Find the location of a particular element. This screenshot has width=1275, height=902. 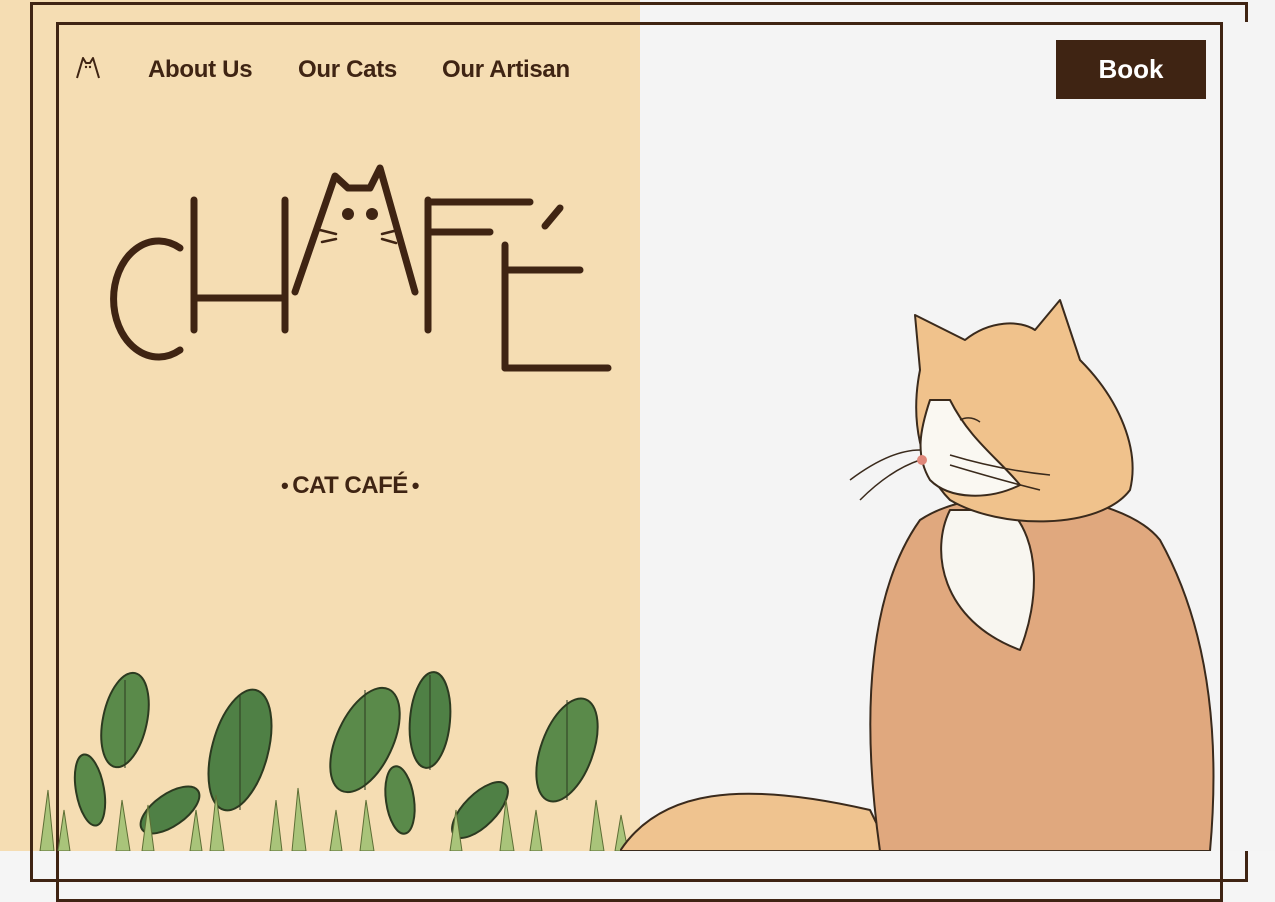

cat-ears-icon is located at coordinates (88, 68).